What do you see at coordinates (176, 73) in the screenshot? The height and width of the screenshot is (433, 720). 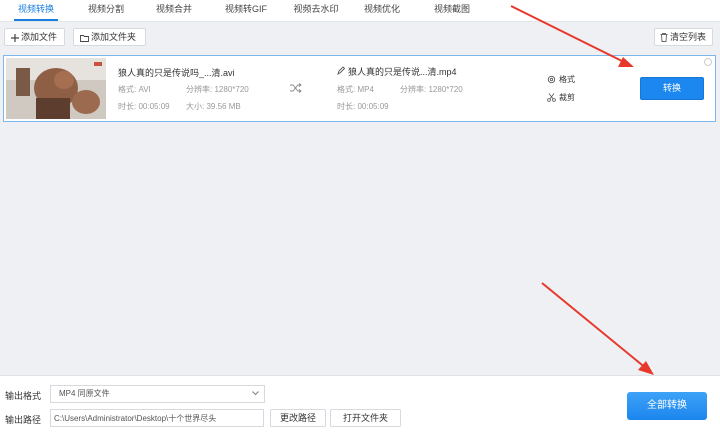 I see `source-file-name: 狼人真的只是传说吗_...清.avi` at bounding box center [176, 73].